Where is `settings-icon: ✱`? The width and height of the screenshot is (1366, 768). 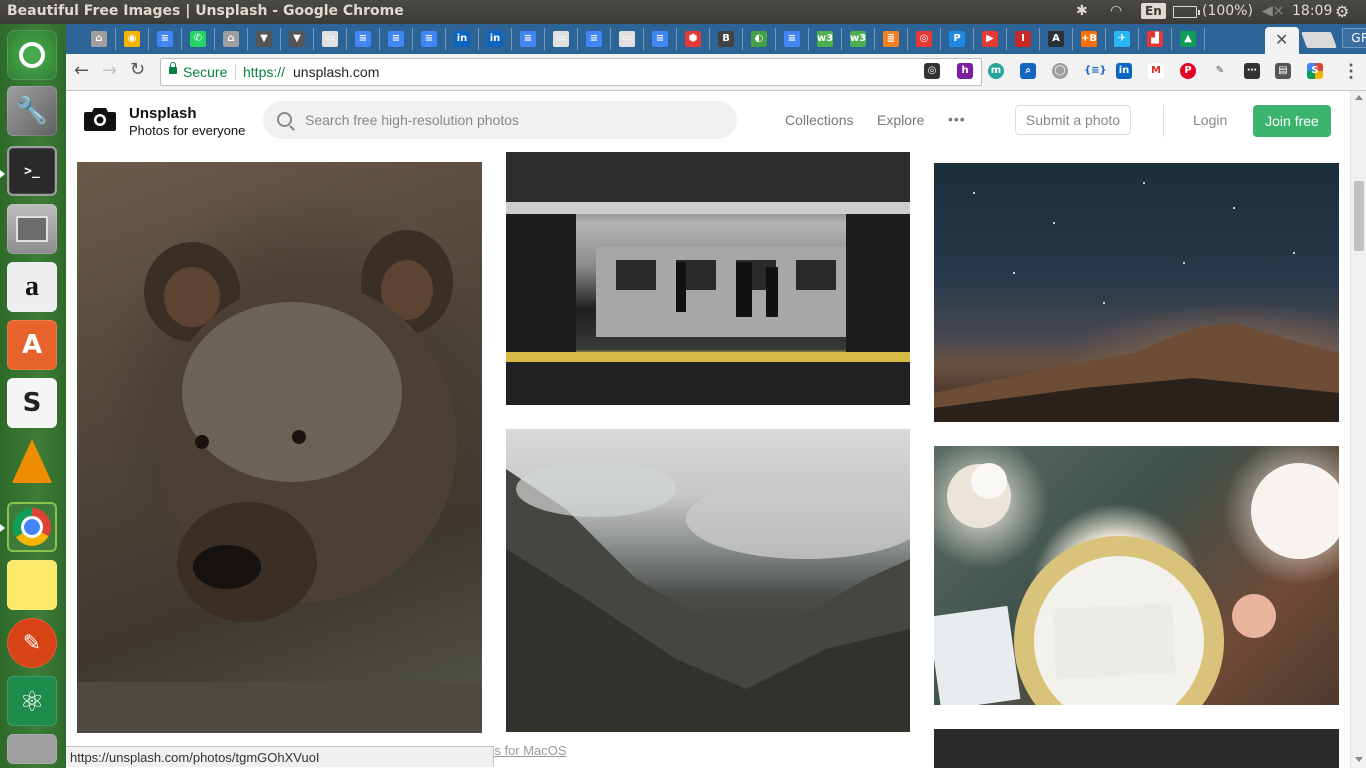 settings-icon: ✱ is located at coordinates (1082, 11).